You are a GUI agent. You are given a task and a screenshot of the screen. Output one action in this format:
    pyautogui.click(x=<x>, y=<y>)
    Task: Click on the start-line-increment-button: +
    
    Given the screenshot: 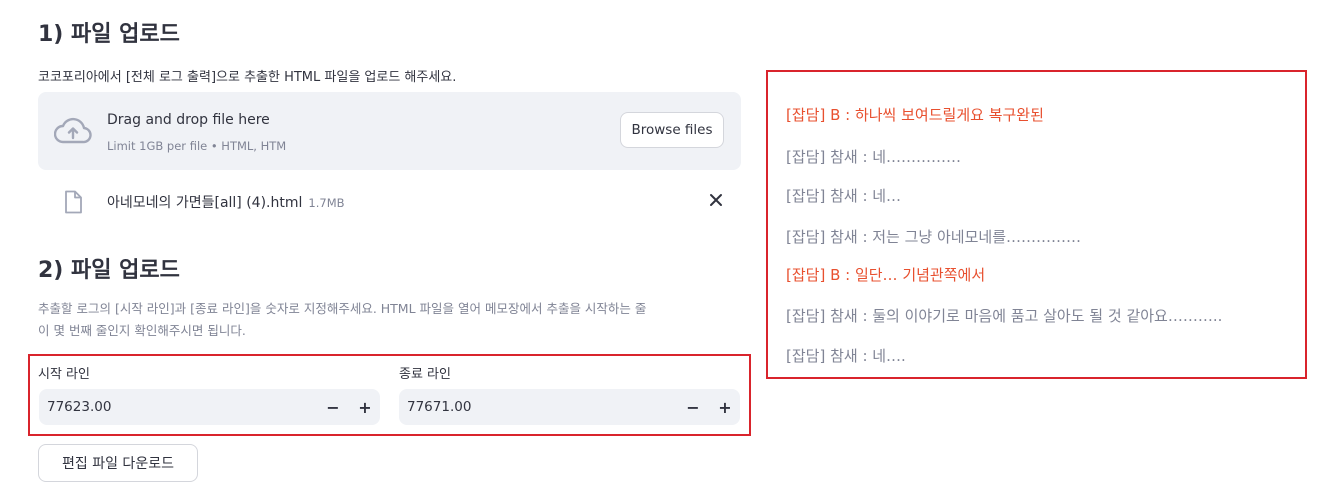 What is the action you would take?
    pyautogui.click(x=365, y=407)
    